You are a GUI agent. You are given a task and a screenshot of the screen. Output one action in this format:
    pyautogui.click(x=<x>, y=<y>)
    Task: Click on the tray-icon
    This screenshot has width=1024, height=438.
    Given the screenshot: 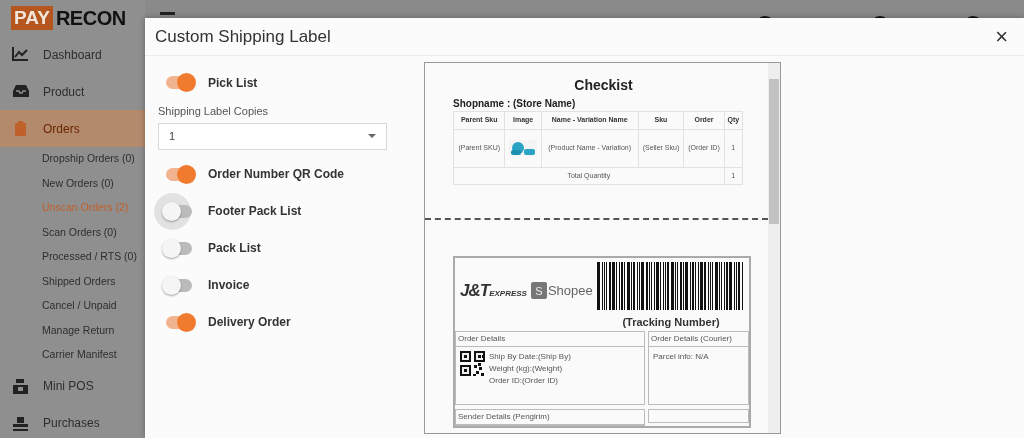 What is the action you would take?
    pyautogui.click(x=20, y=91)
    